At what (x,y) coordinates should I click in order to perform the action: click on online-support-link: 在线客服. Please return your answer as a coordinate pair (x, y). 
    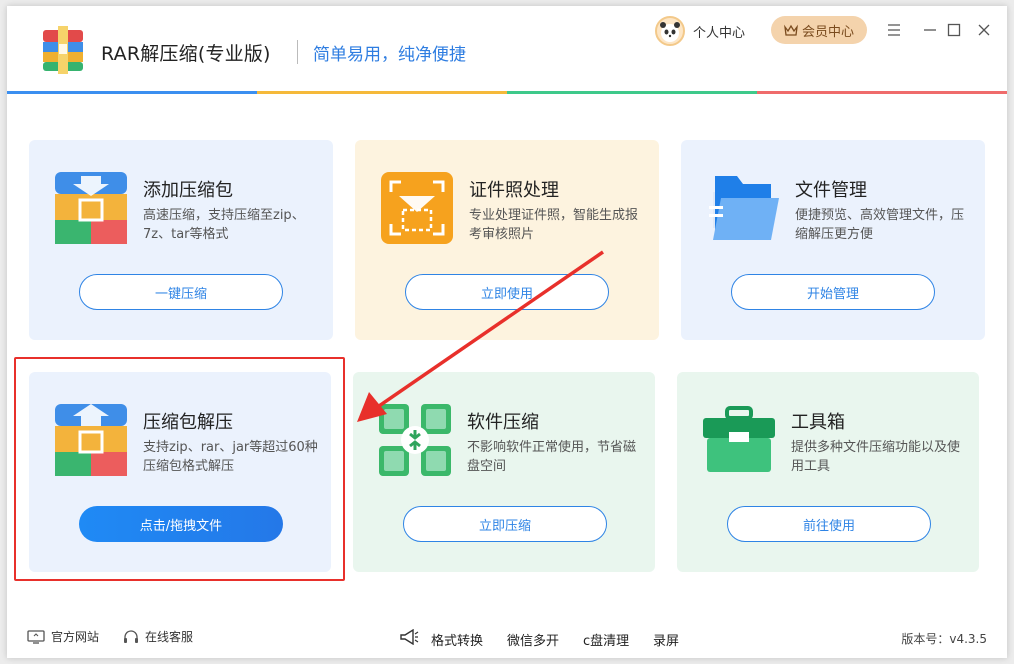
    Looking at the image, I should click on (158, 636).